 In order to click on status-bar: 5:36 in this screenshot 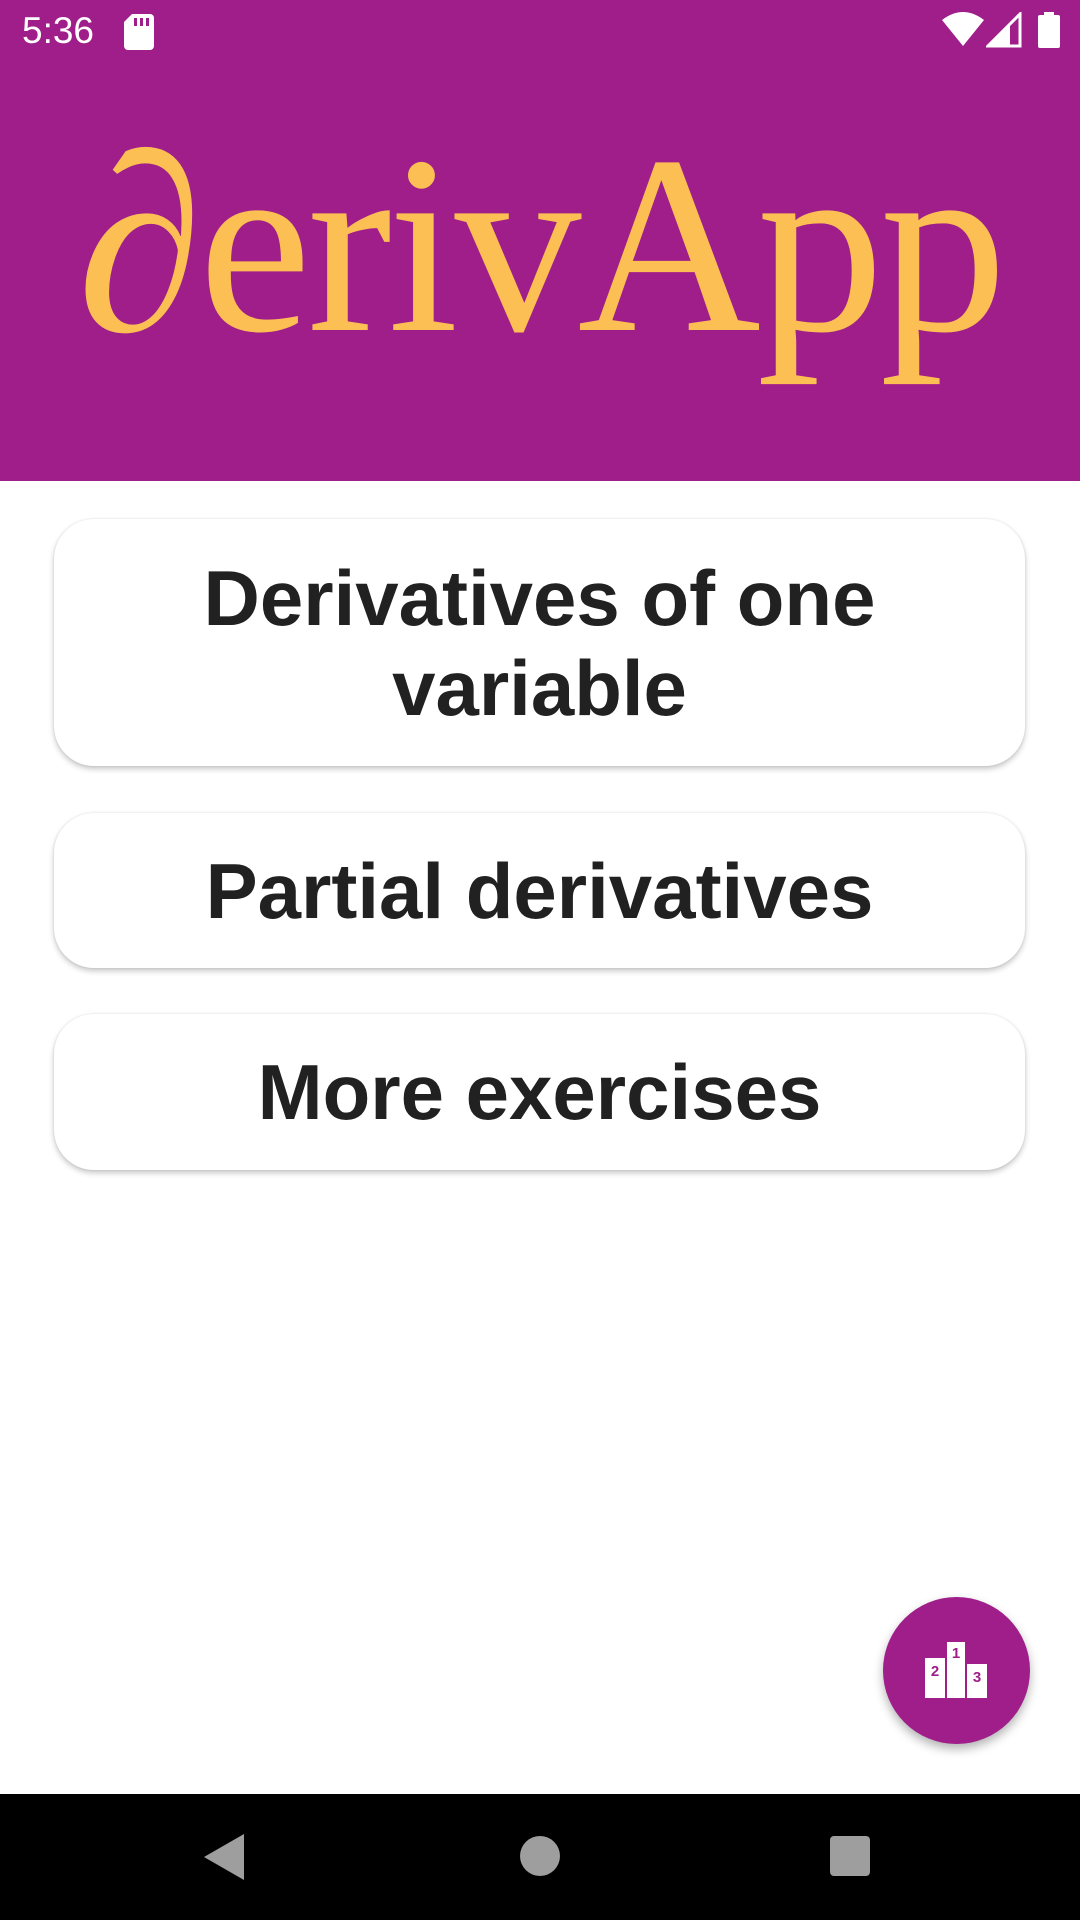, I will do `click(540, 32)`.